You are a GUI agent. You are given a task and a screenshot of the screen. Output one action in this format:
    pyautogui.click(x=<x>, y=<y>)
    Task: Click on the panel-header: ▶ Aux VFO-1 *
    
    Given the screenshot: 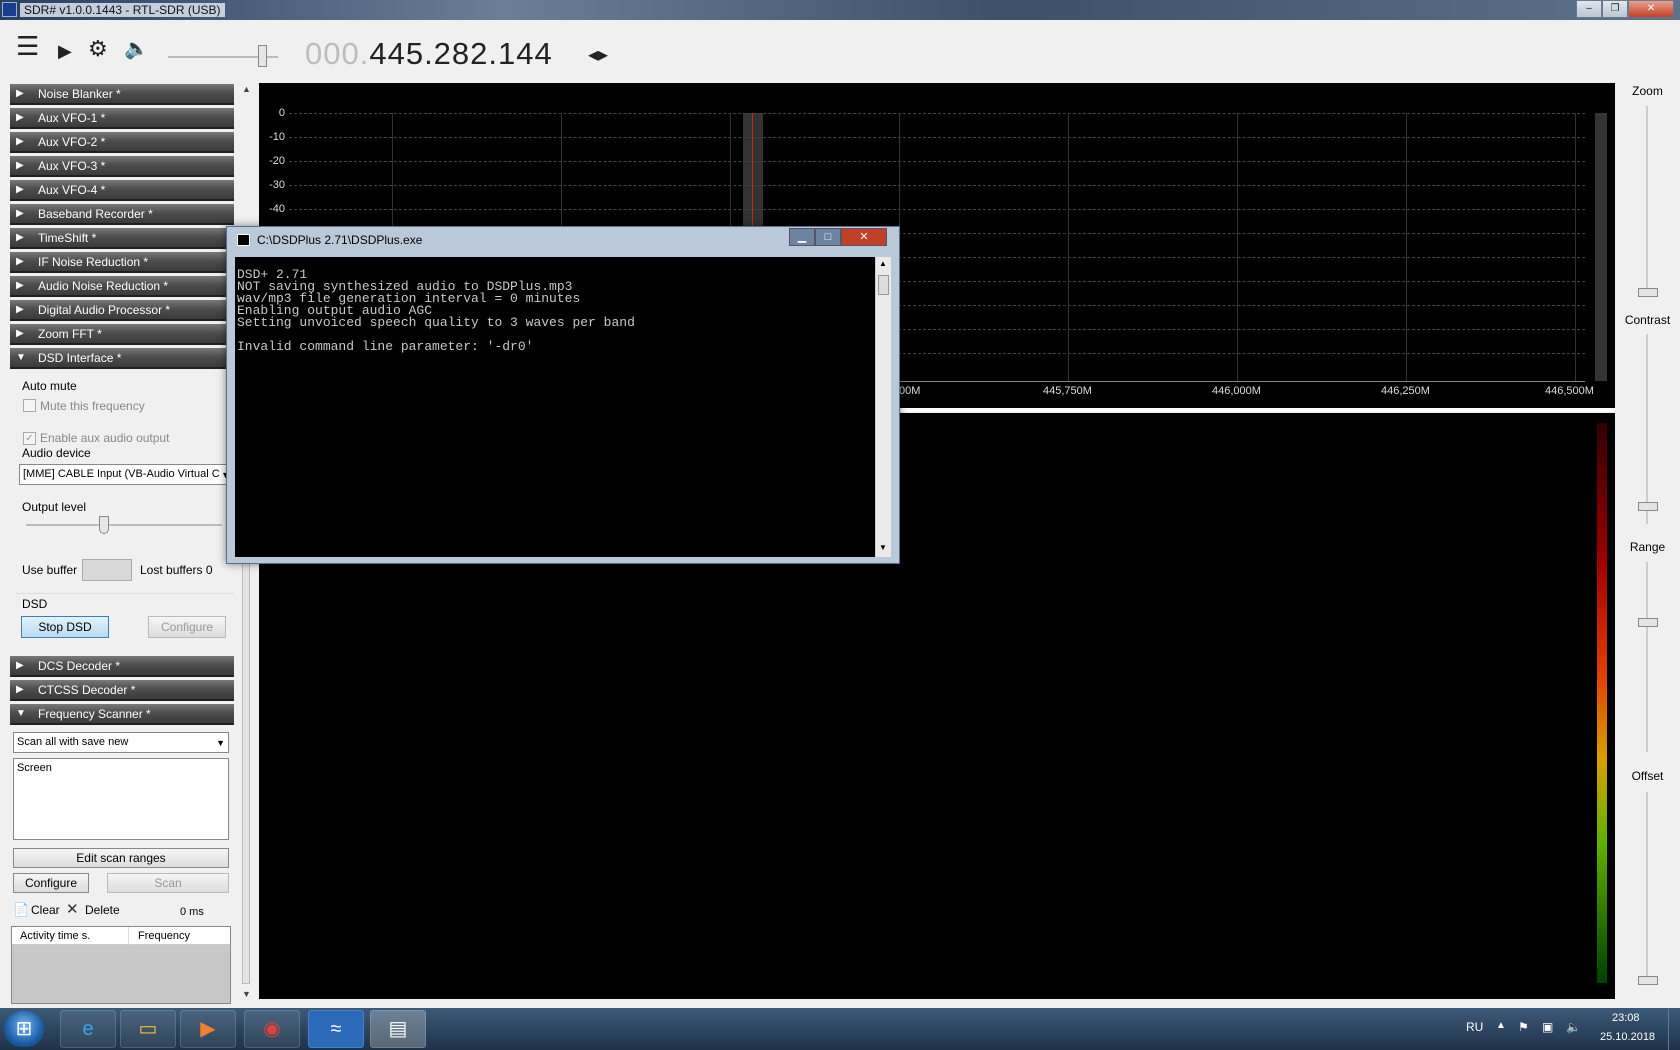 What is the action you would take?
    pyautogui.click(x=122, y=118)
    